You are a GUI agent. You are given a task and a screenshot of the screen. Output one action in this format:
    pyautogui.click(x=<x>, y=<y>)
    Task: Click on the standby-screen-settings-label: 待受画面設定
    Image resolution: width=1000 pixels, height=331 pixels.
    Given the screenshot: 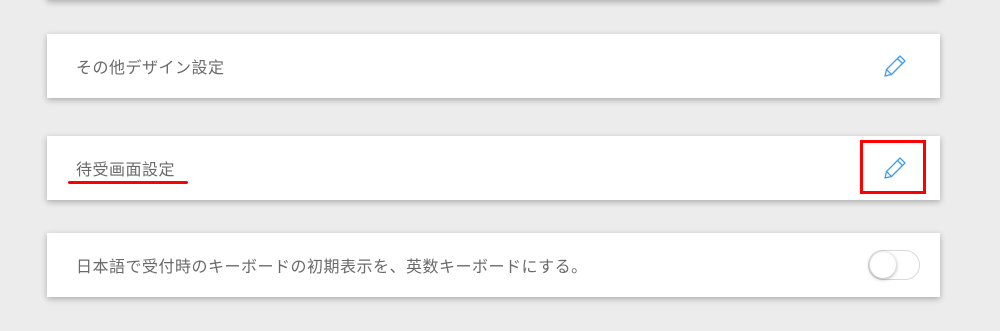 What is the action you would take?
    pyautogui.click(x=126, y=169)
    